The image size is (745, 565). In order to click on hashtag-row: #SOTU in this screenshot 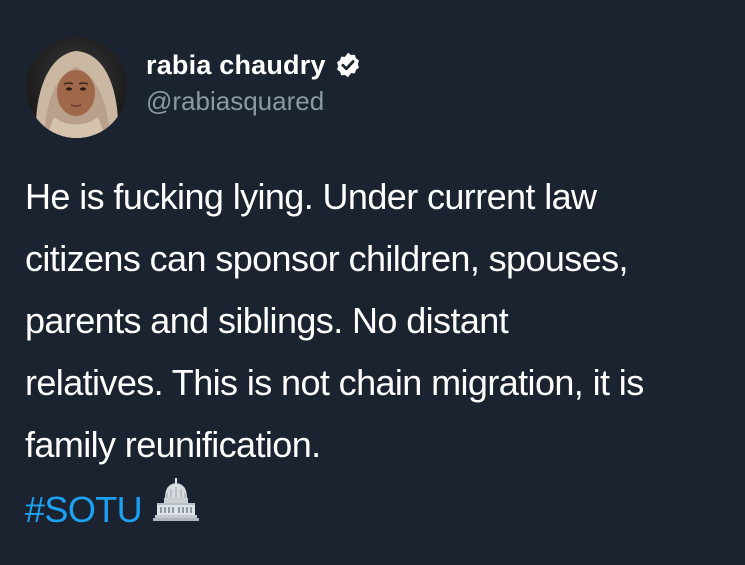, I will do `click(380, 508)`.